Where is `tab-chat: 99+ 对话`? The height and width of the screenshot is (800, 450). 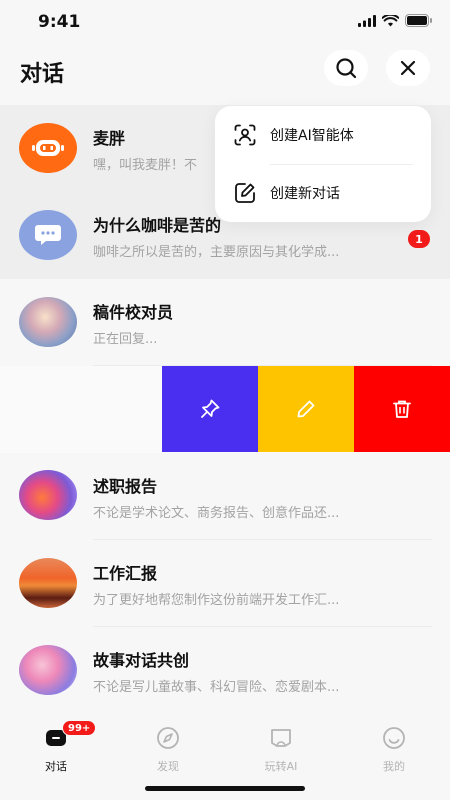
tab-chat: 99+ 对话 is located at coordinates (56, 751).